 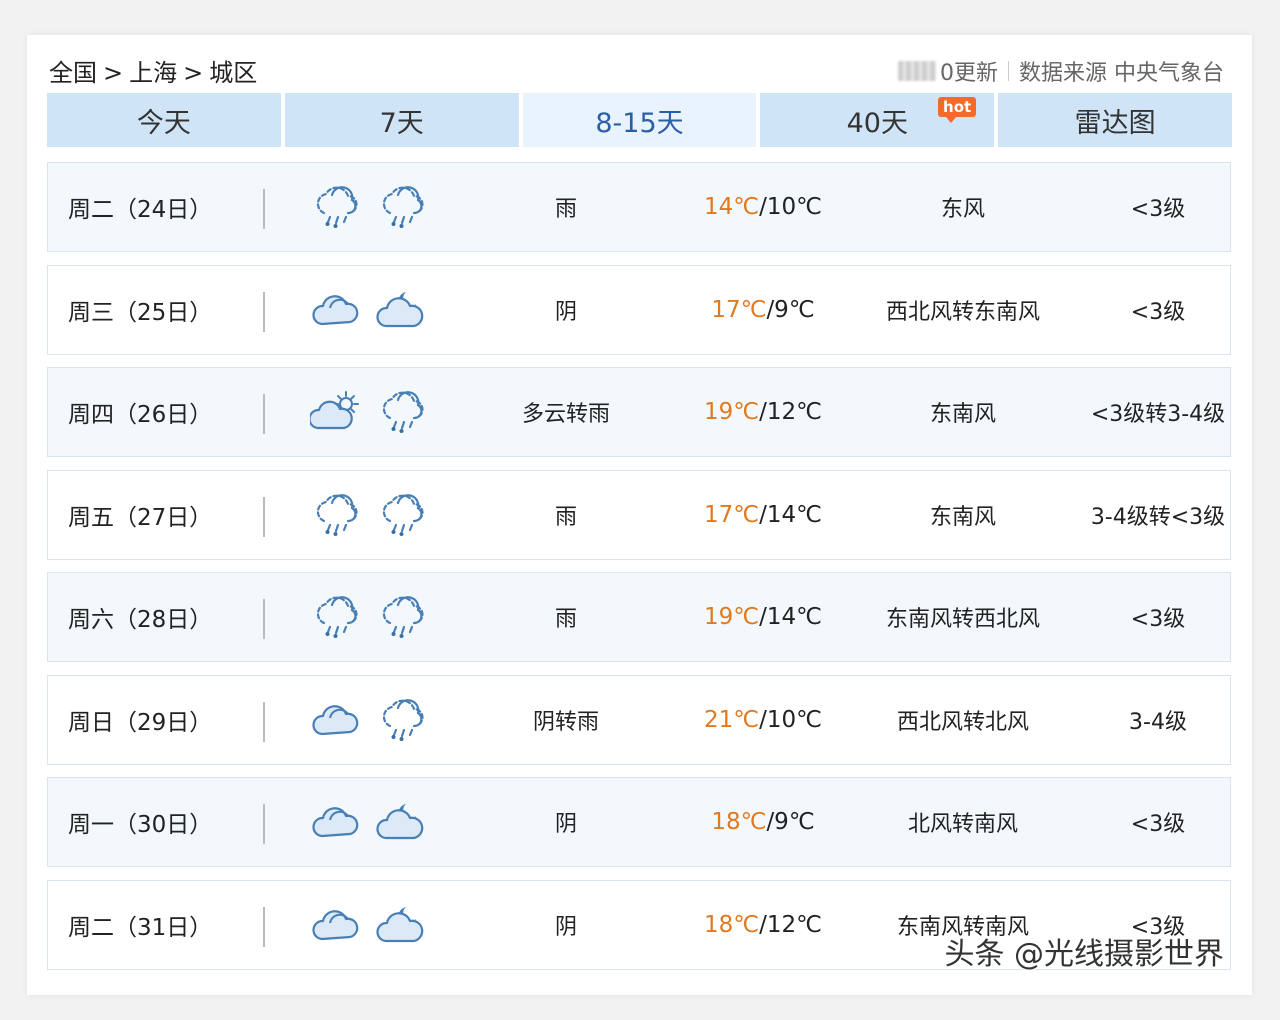 I want to click on tab-7-days: 7天, so click(x=401, y=120).